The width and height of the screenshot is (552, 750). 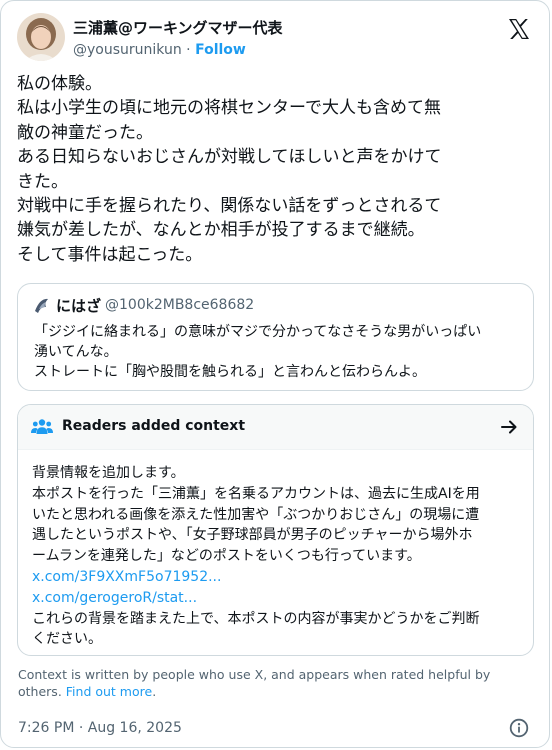 What do you see at coordinates (226, 556) in the screenshot?
I see `context-line: ームランを連発した」などのポストをいくつも行っています。` at bounding box center [226, 556].